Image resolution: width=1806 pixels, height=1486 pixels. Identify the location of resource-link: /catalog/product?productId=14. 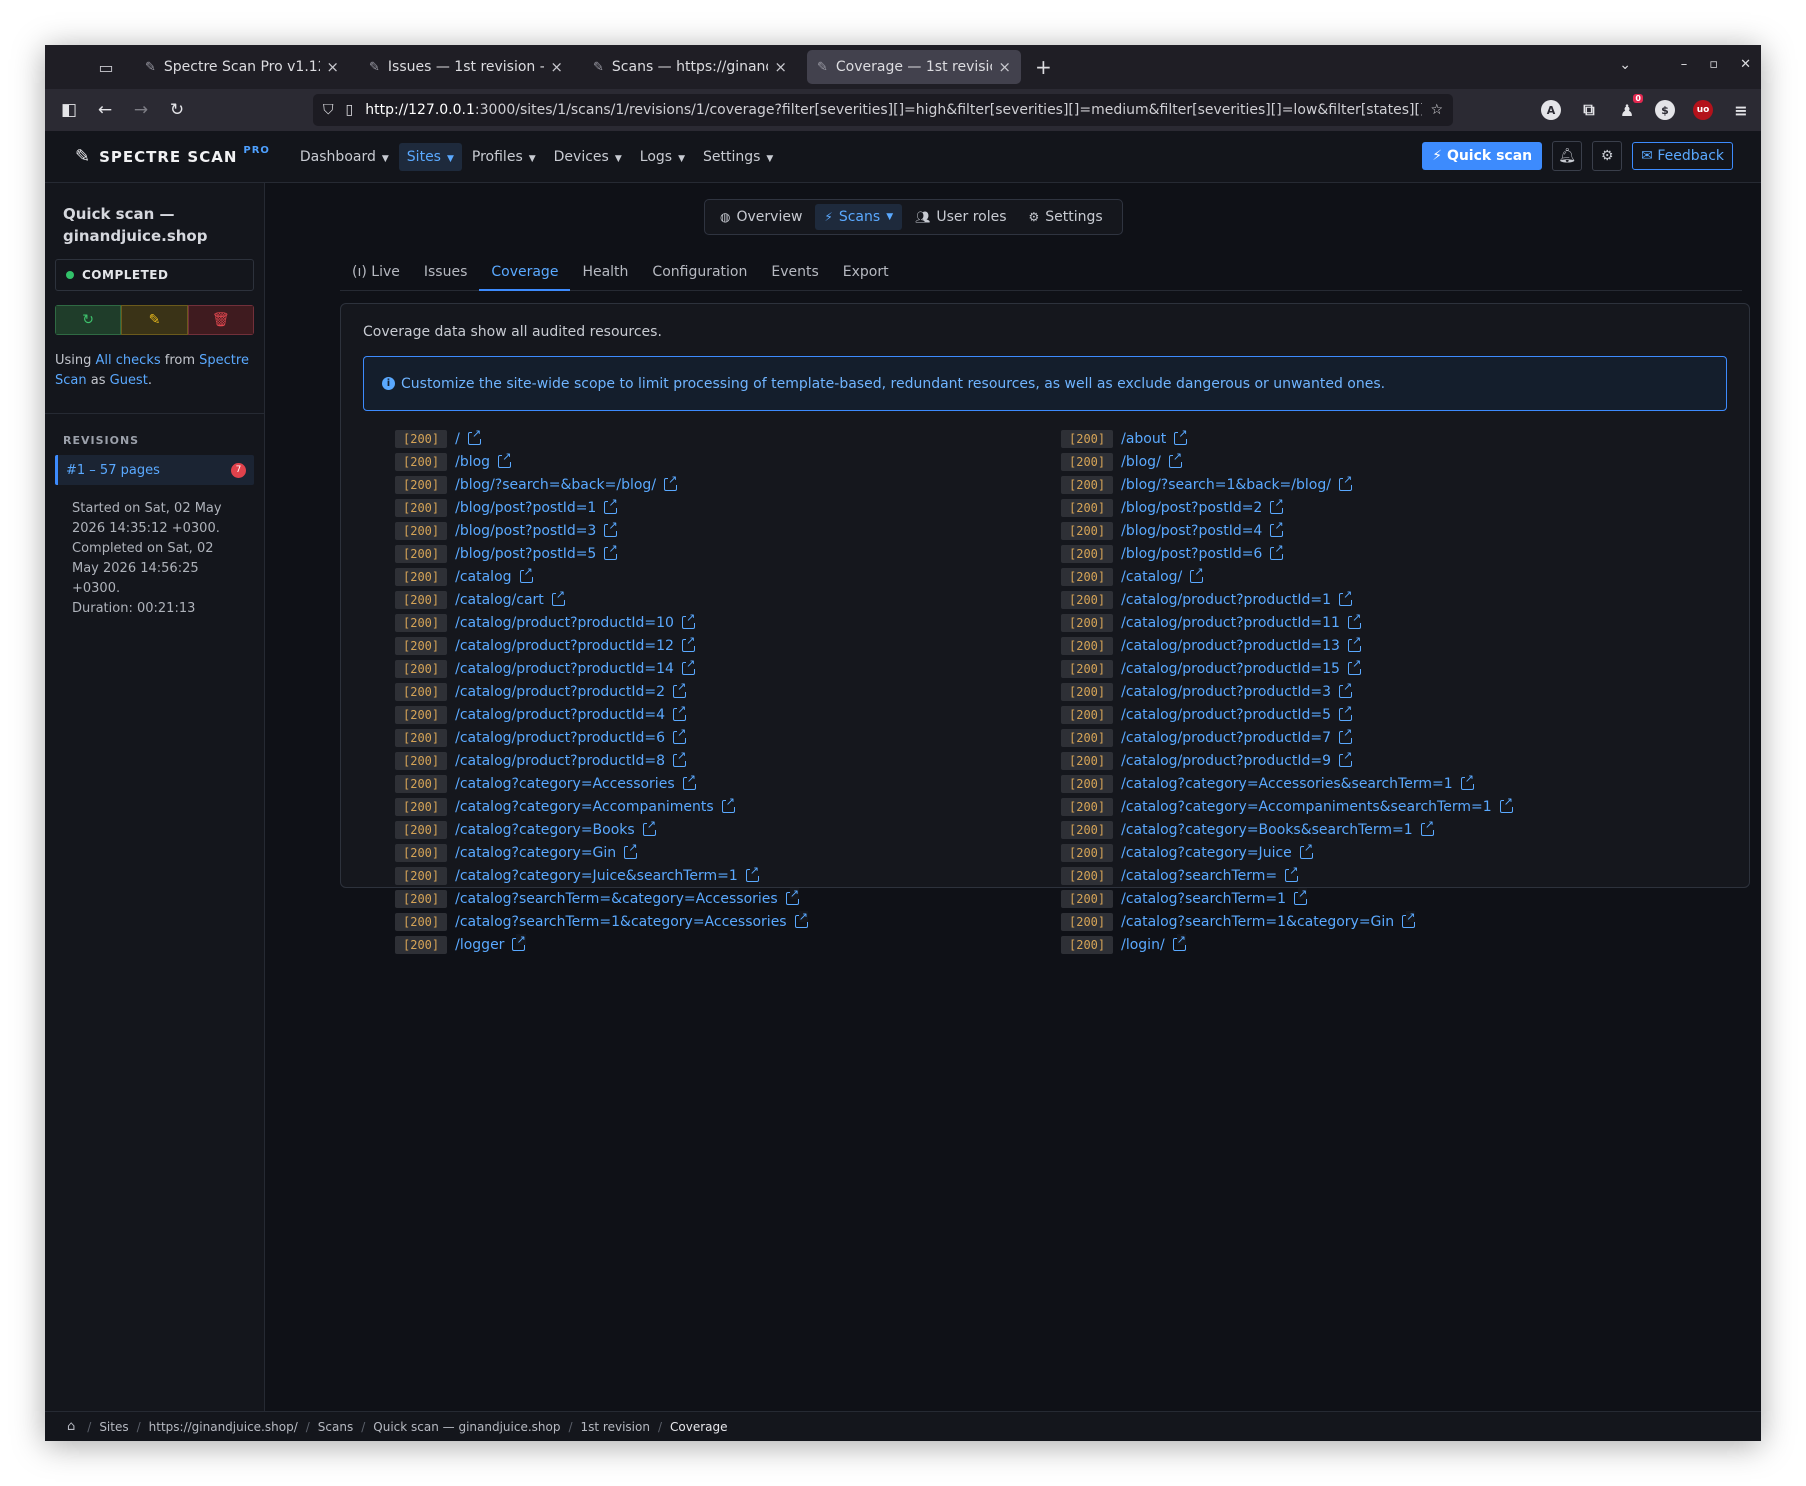
(564, 669).